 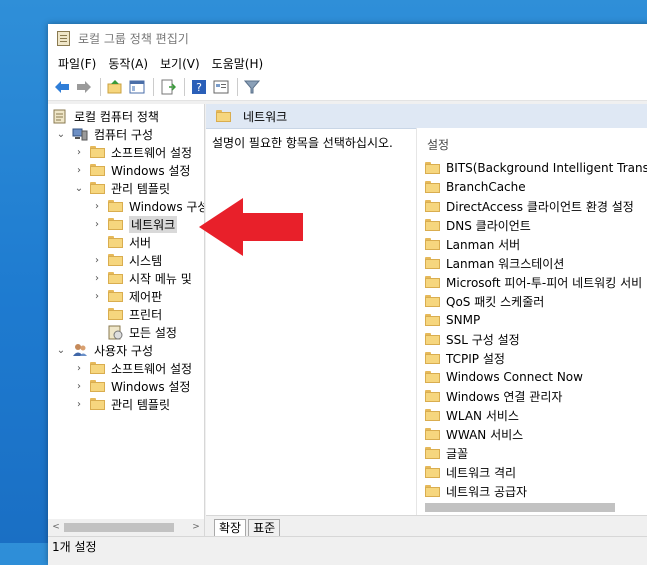 I want to click on list-item: WWAN 서비스, so click(x=474, y=434).